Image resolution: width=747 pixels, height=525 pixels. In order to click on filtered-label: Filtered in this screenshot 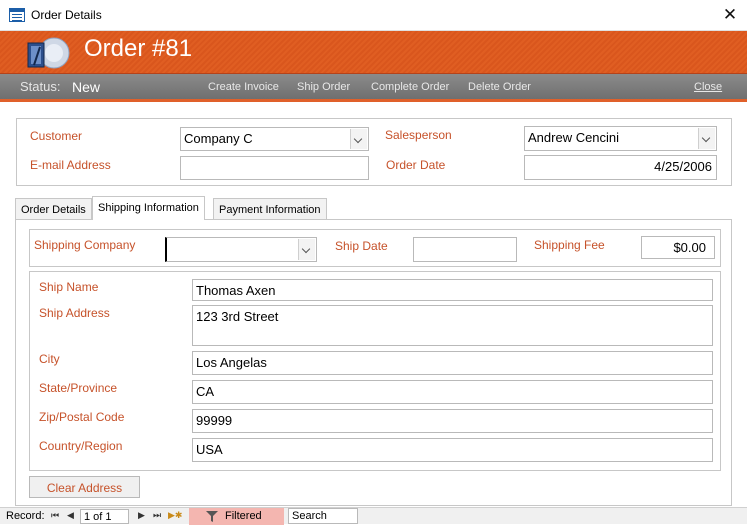, I will do `click(243, 516)`.